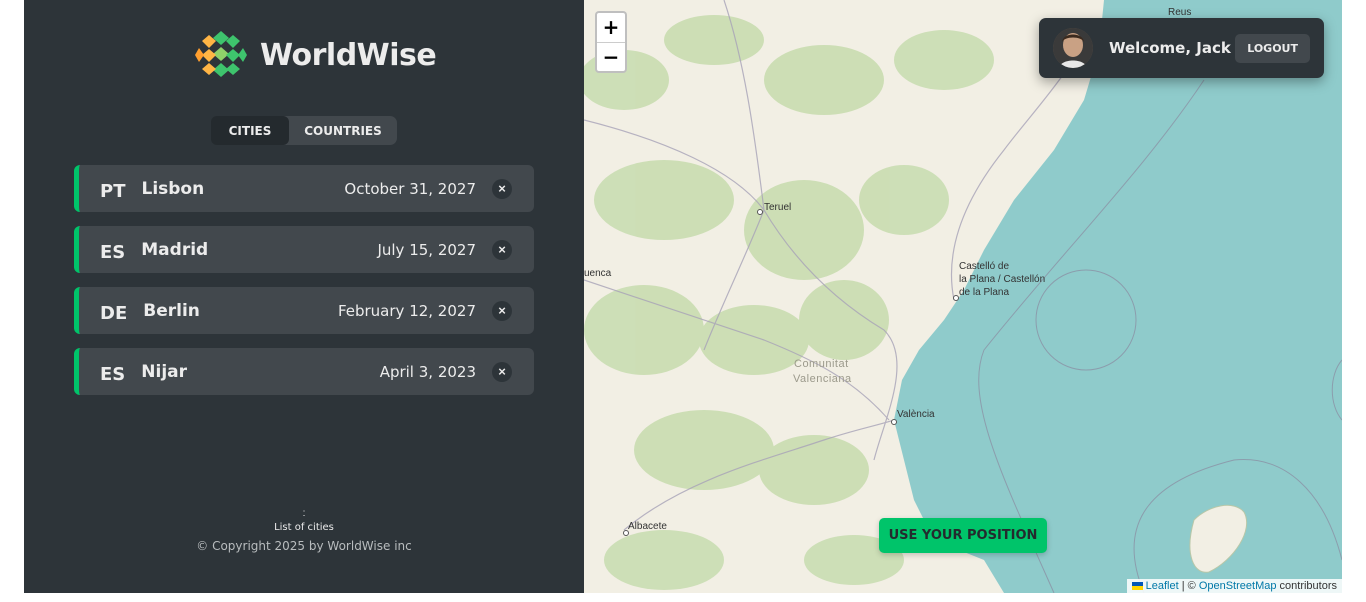  I want to click on zoom-out-button: −, so click(611, 56).